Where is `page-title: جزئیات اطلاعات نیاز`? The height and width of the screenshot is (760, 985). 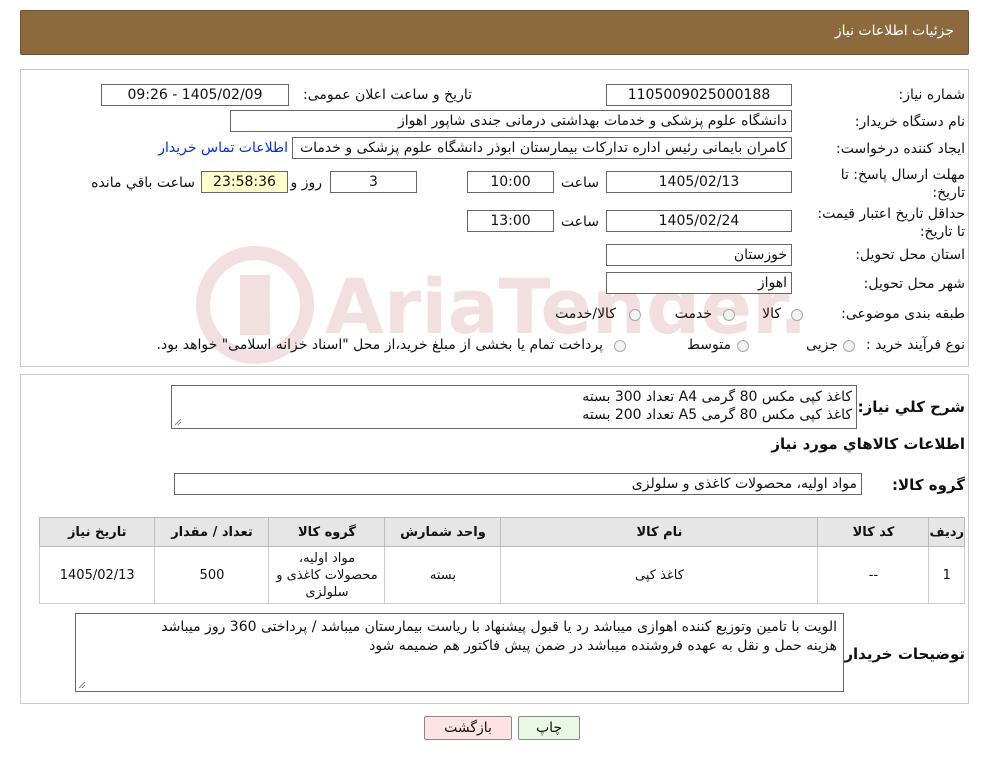 page-title: جزئیات اطلاعات نیاز is located at coordinates (894, 31).